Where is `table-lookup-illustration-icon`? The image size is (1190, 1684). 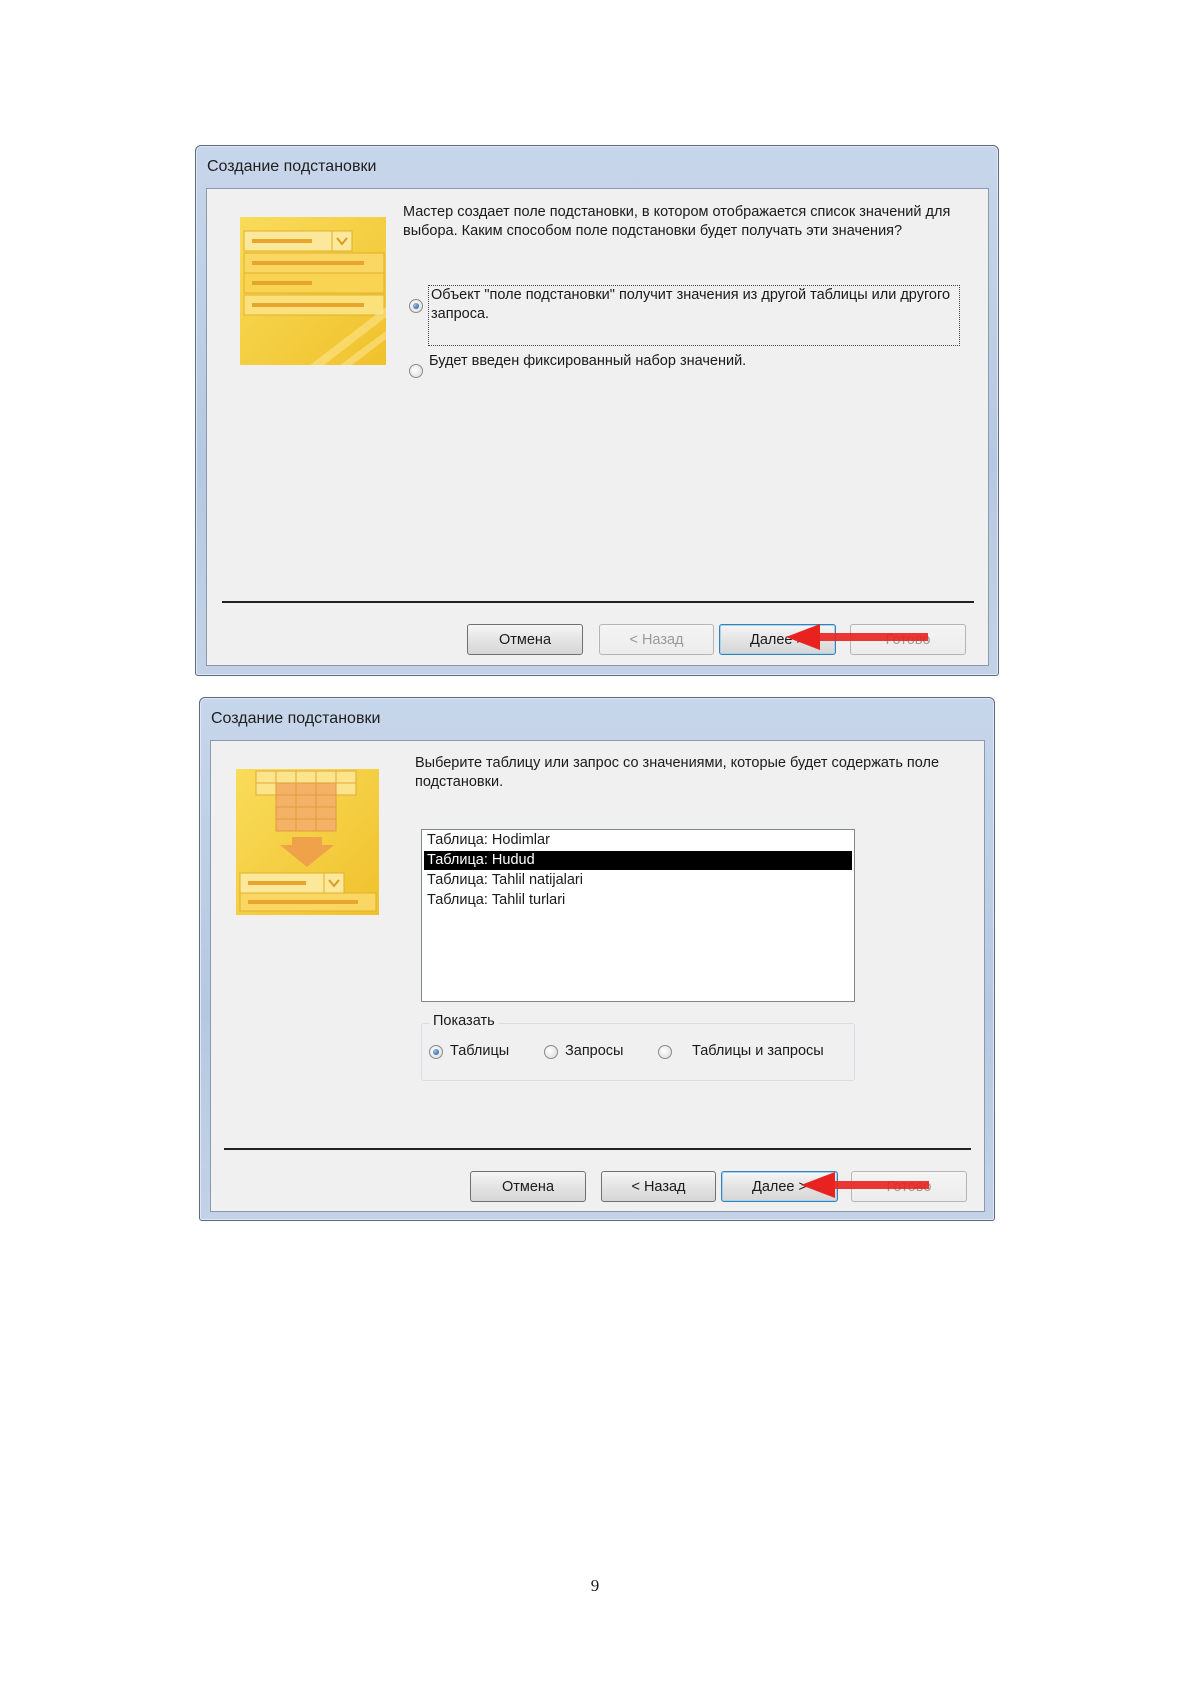
table-lookup-illustration-icon is located at coordinates (307, 842).